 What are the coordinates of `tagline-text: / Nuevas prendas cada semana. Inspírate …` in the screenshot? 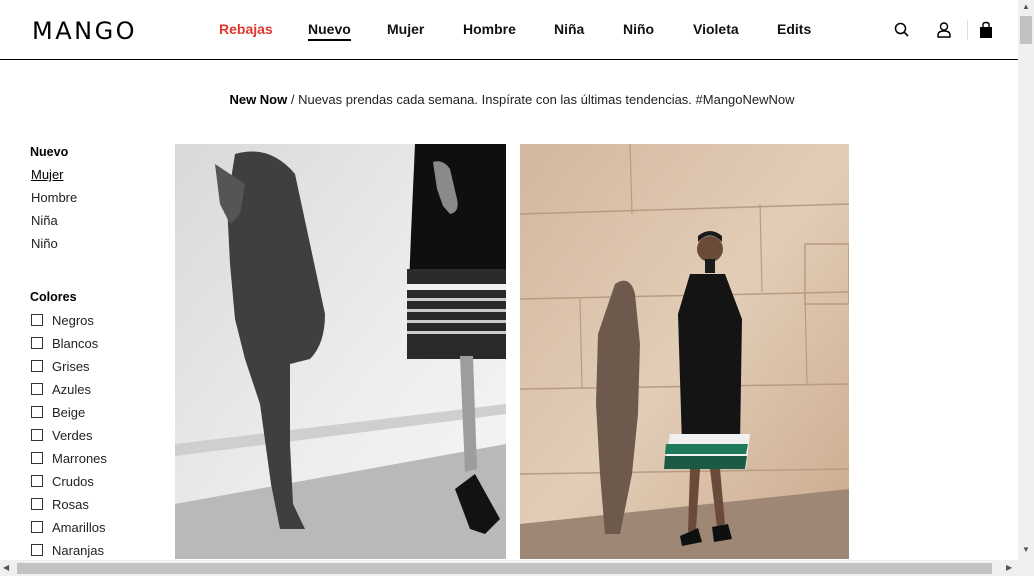 It's located at (541, 99).